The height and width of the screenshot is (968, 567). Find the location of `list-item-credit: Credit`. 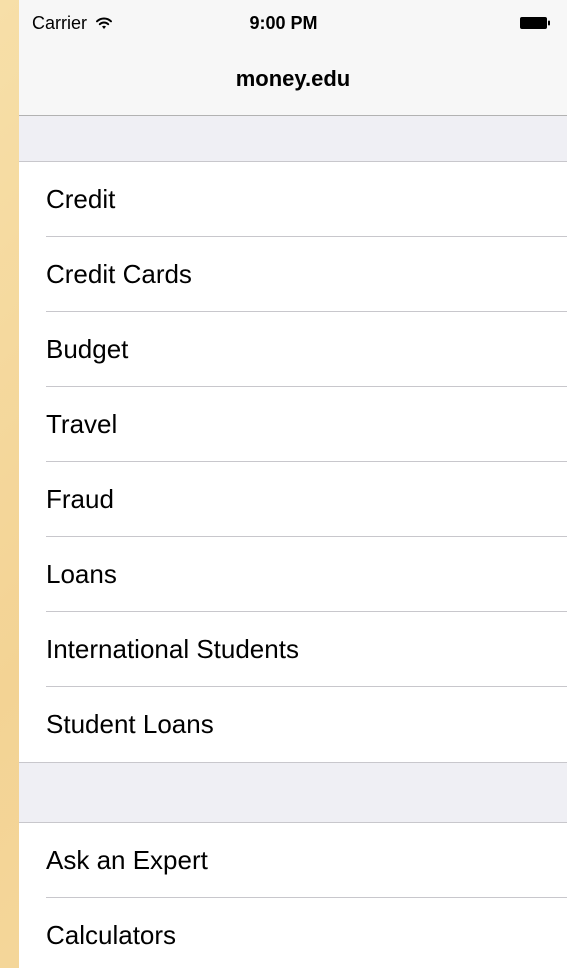

list-item-credit: Credit is located at coordinates (293, 199).